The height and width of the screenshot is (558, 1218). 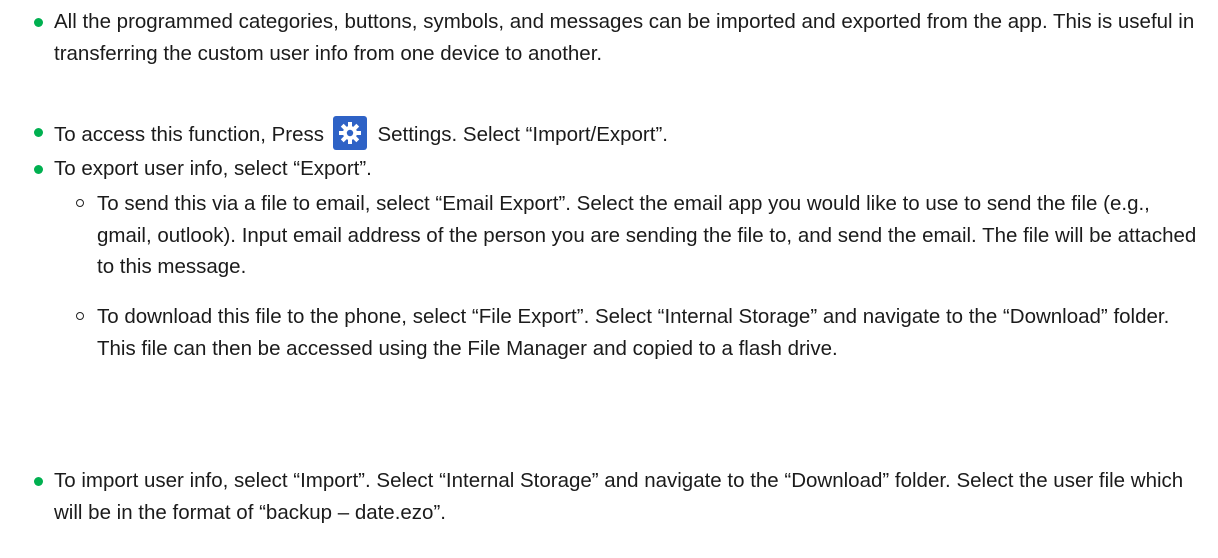 I want to click on gear-icon, so click(x=349, y=133).